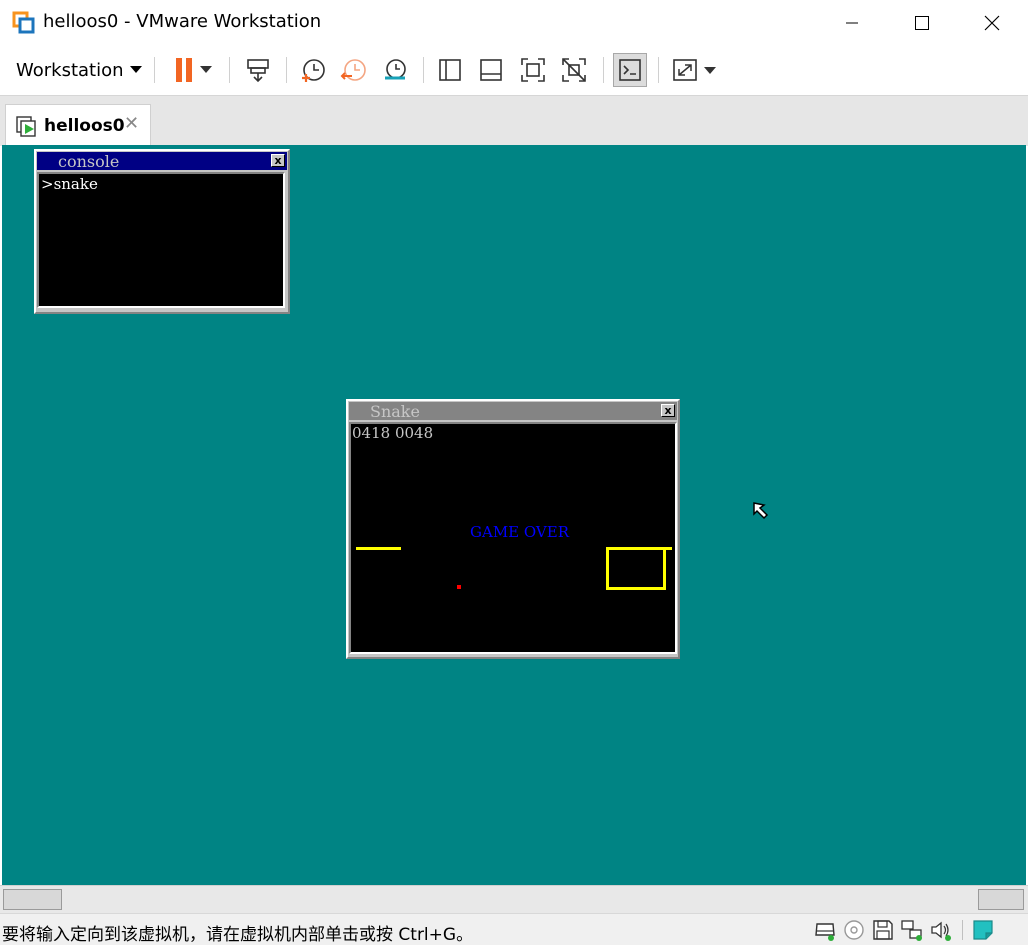  I want to click on network-icon, so click(912, 930).